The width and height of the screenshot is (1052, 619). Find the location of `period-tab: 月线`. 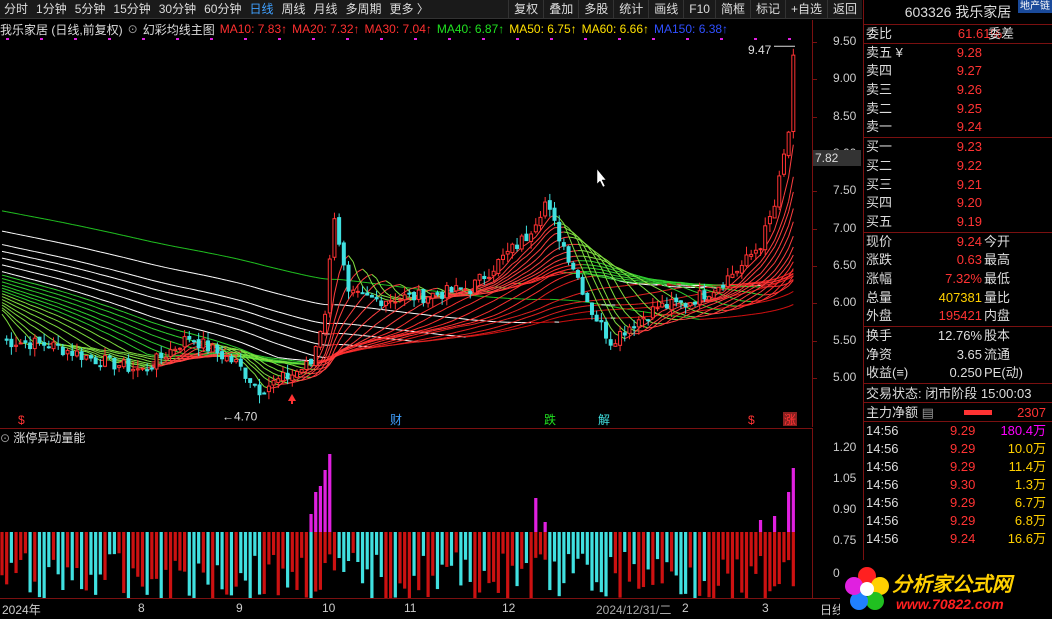

period-tab: 月线 is located at coordinates (326, 9).